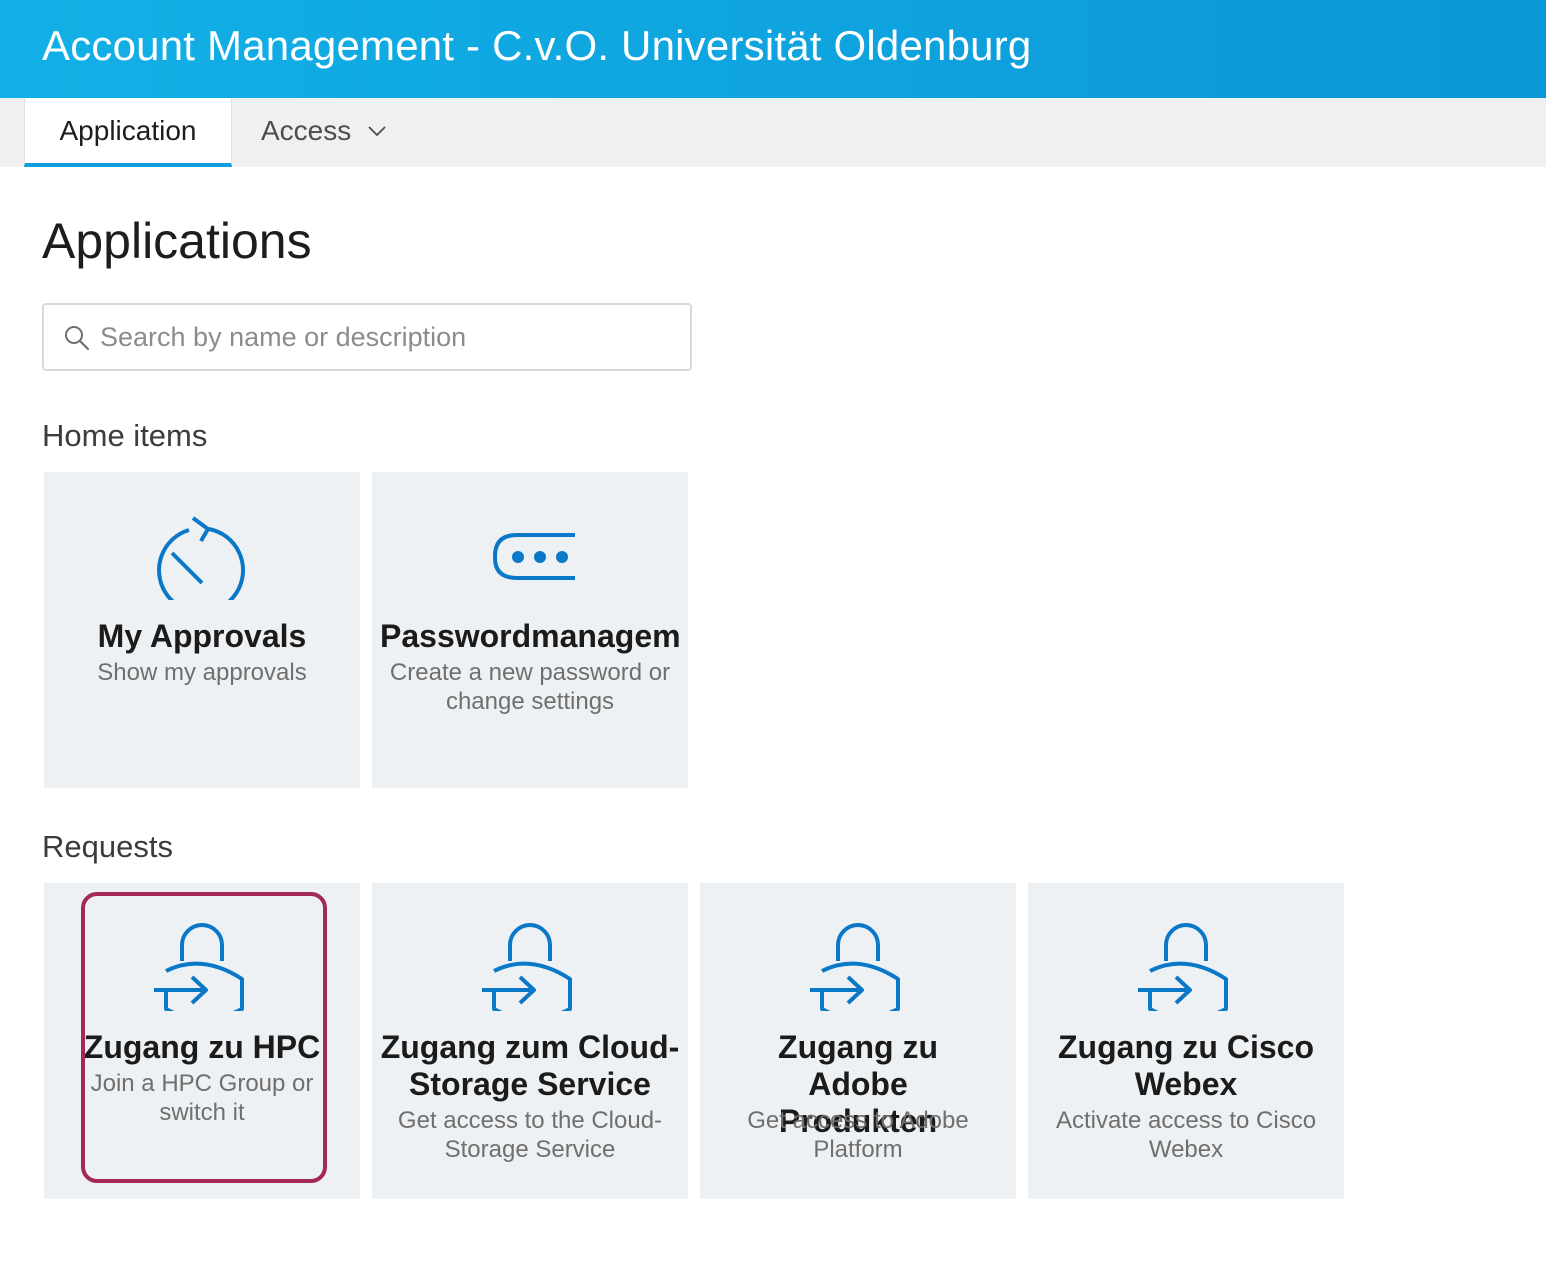 The image size is (1546, 1268). I want to click on tile-description: Activate access to Cisco Webex, so click(1186, 1135).